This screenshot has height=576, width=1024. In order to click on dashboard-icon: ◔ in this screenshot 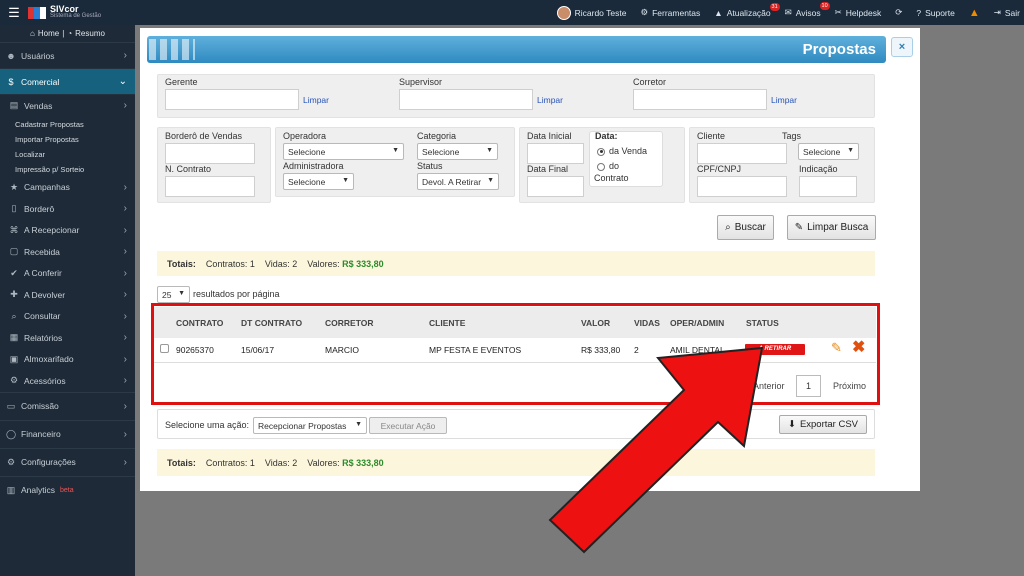, I will do `click(70, 33)`.